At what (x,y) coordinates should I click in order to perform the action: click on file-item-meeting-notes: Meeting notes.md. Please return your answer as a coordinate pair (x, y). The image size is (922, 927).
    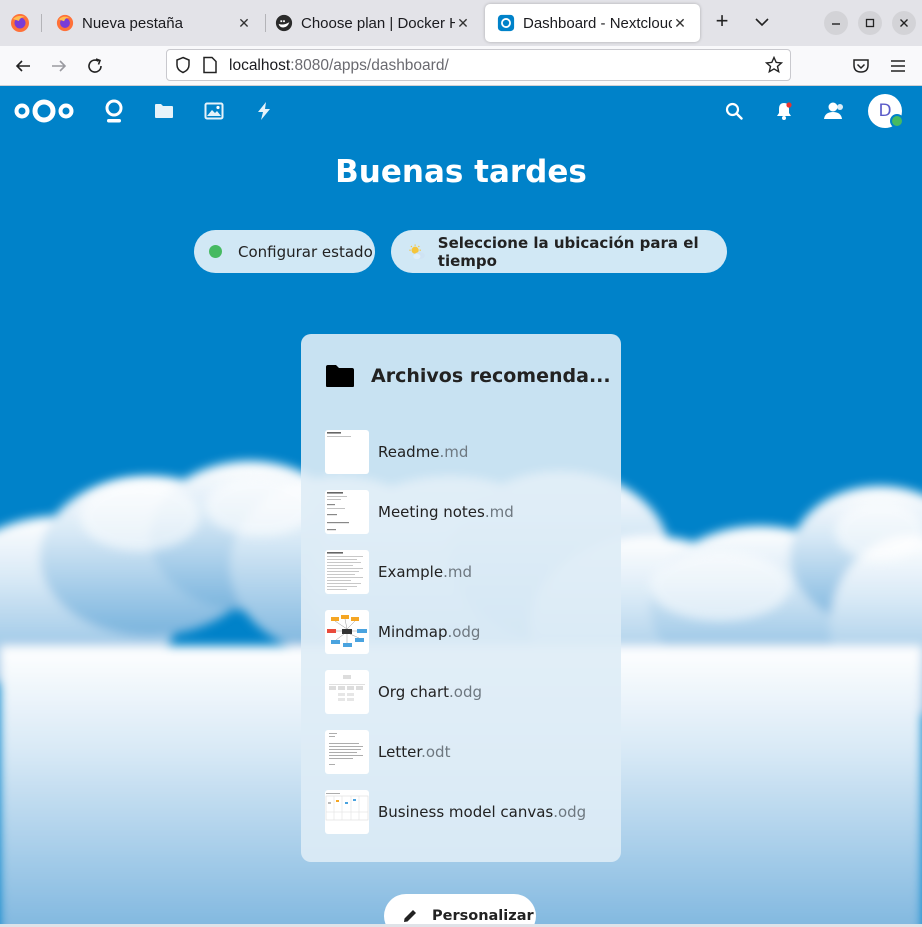
    Looking at the image, I should click on (462, 512).